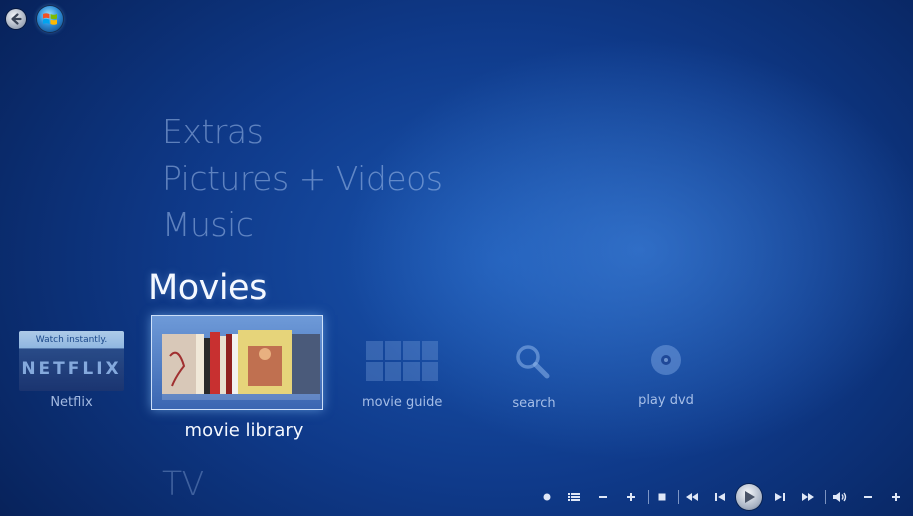  I want to click on strip-item-netflix: Watch instantly. NETFLIX Netflix, so click(71, 370).